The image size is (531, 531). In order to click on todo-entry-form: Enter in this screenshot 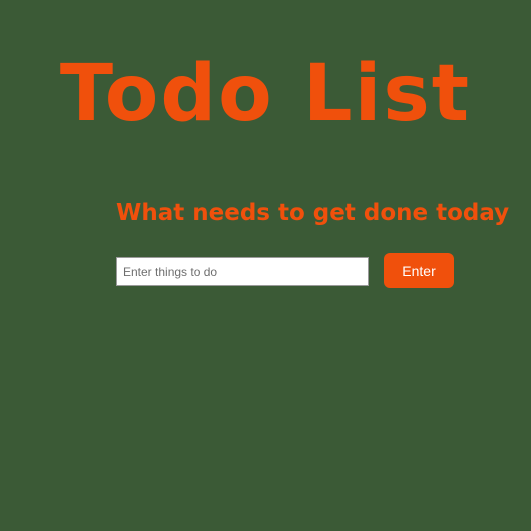, I will do `click(286, 271)`.